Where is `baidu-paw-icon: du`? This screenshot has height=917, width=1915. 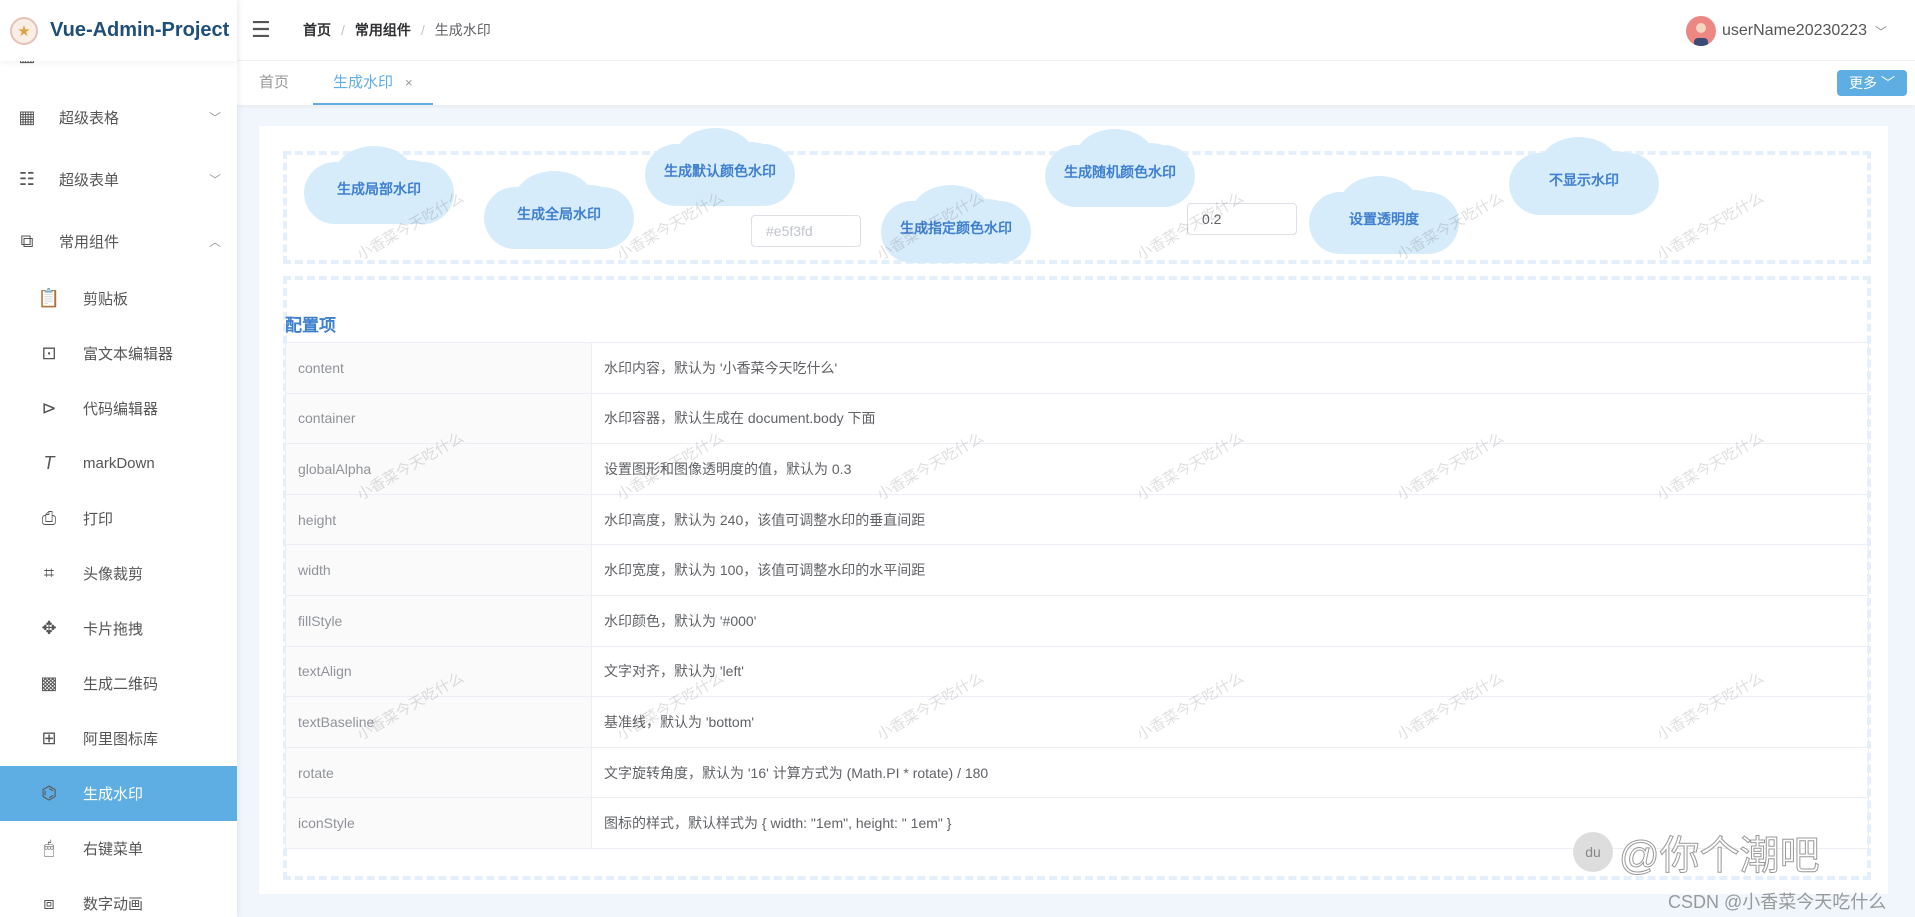 baidu-paw-icon: du is located at coordinates (1593, 852).